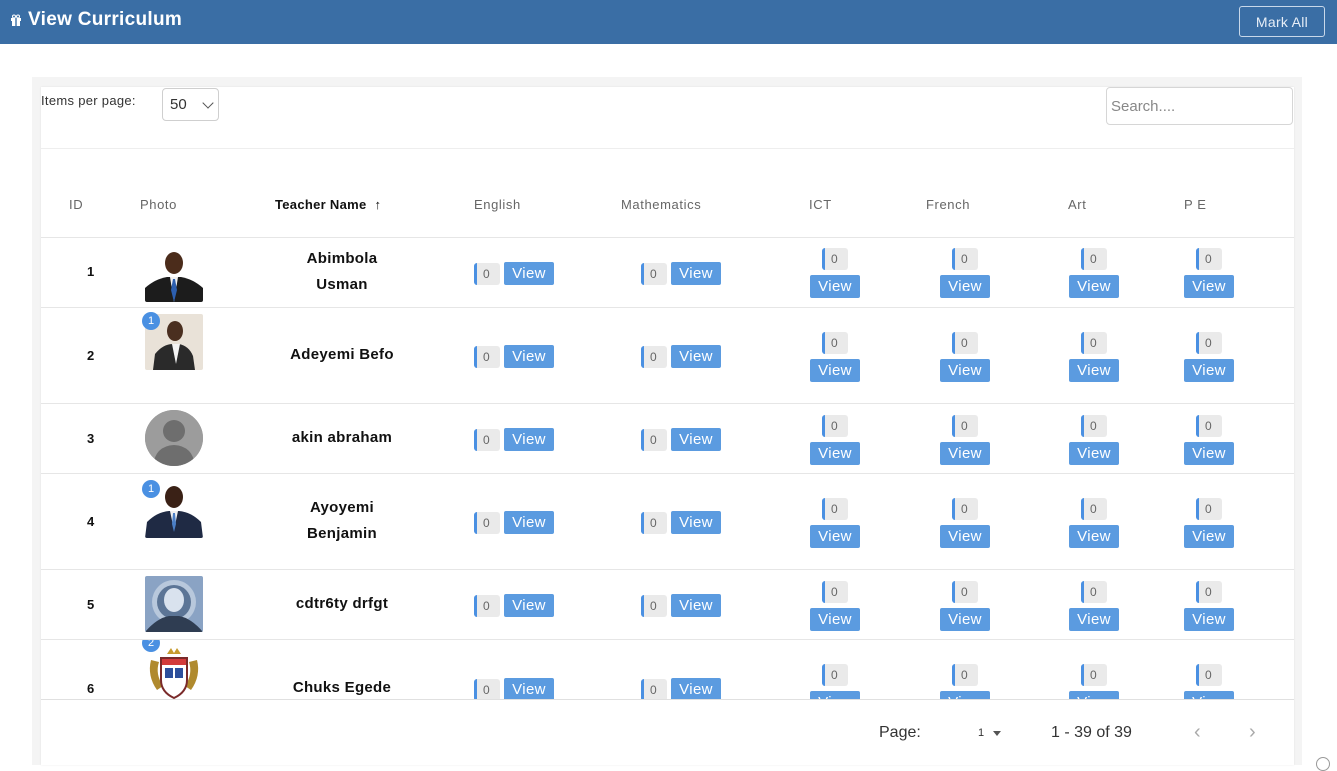 Image resolution: width=1337 pixels, height=771 pixels. What do you see at coordinates (900, 732) in the screenshot?
I see `page-label: Page:` at bounding box center [900, 732].